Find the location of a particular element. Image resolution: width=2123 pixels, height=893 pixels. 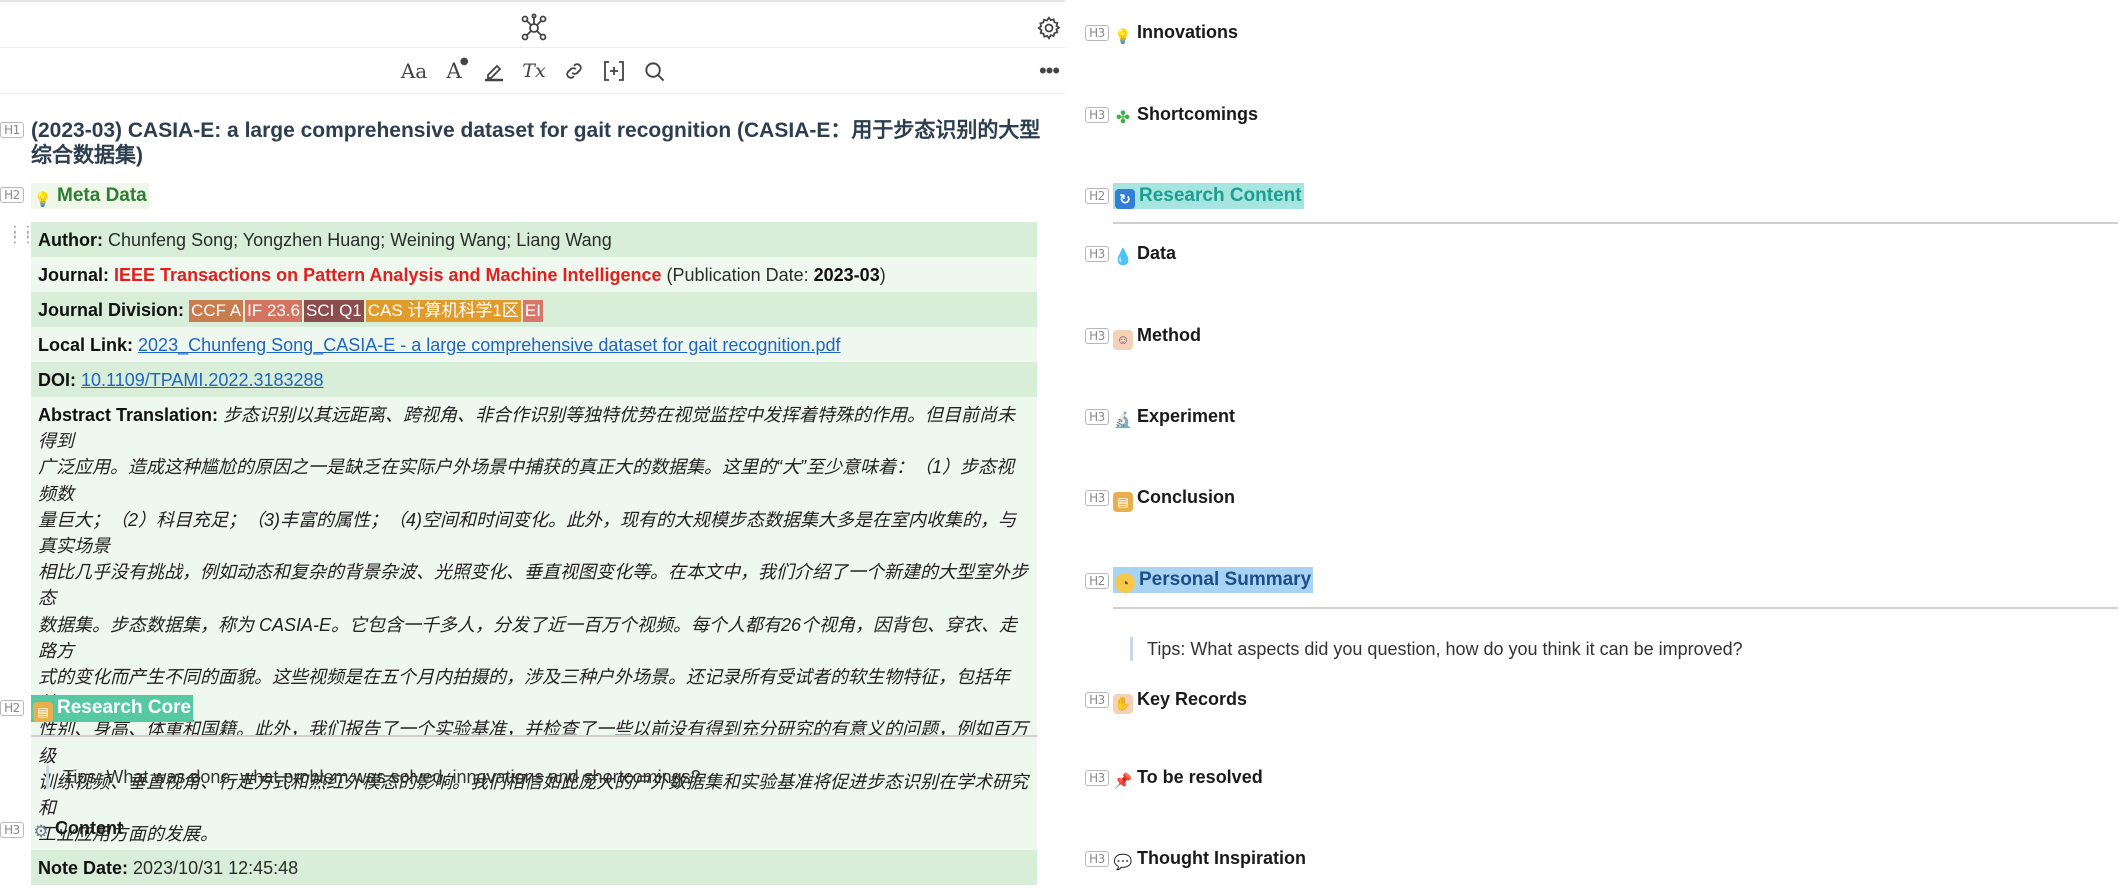

innovations-heading: 💡 Innovations is located at coordinates (1175, 33).